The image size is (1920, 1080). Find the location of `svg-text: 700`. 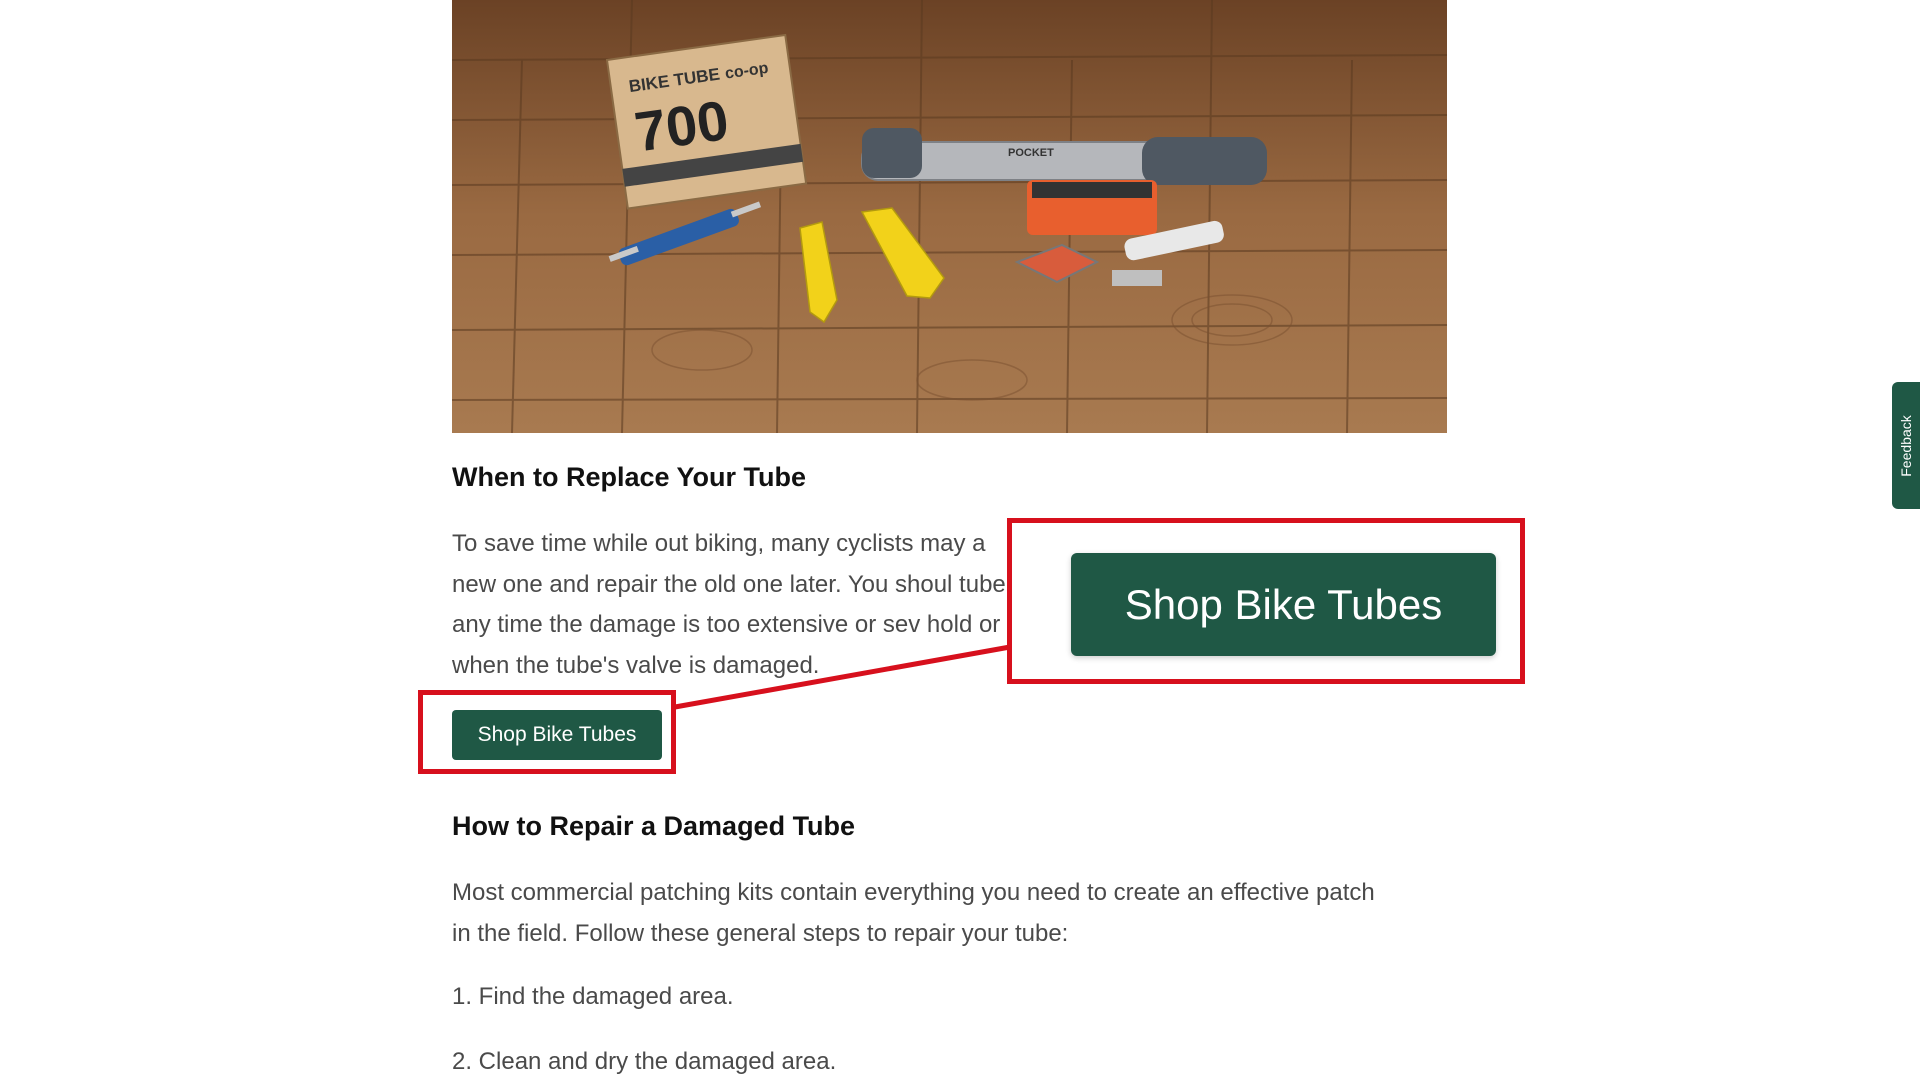

svg-text: 700 is located at coordinates (681, 125).